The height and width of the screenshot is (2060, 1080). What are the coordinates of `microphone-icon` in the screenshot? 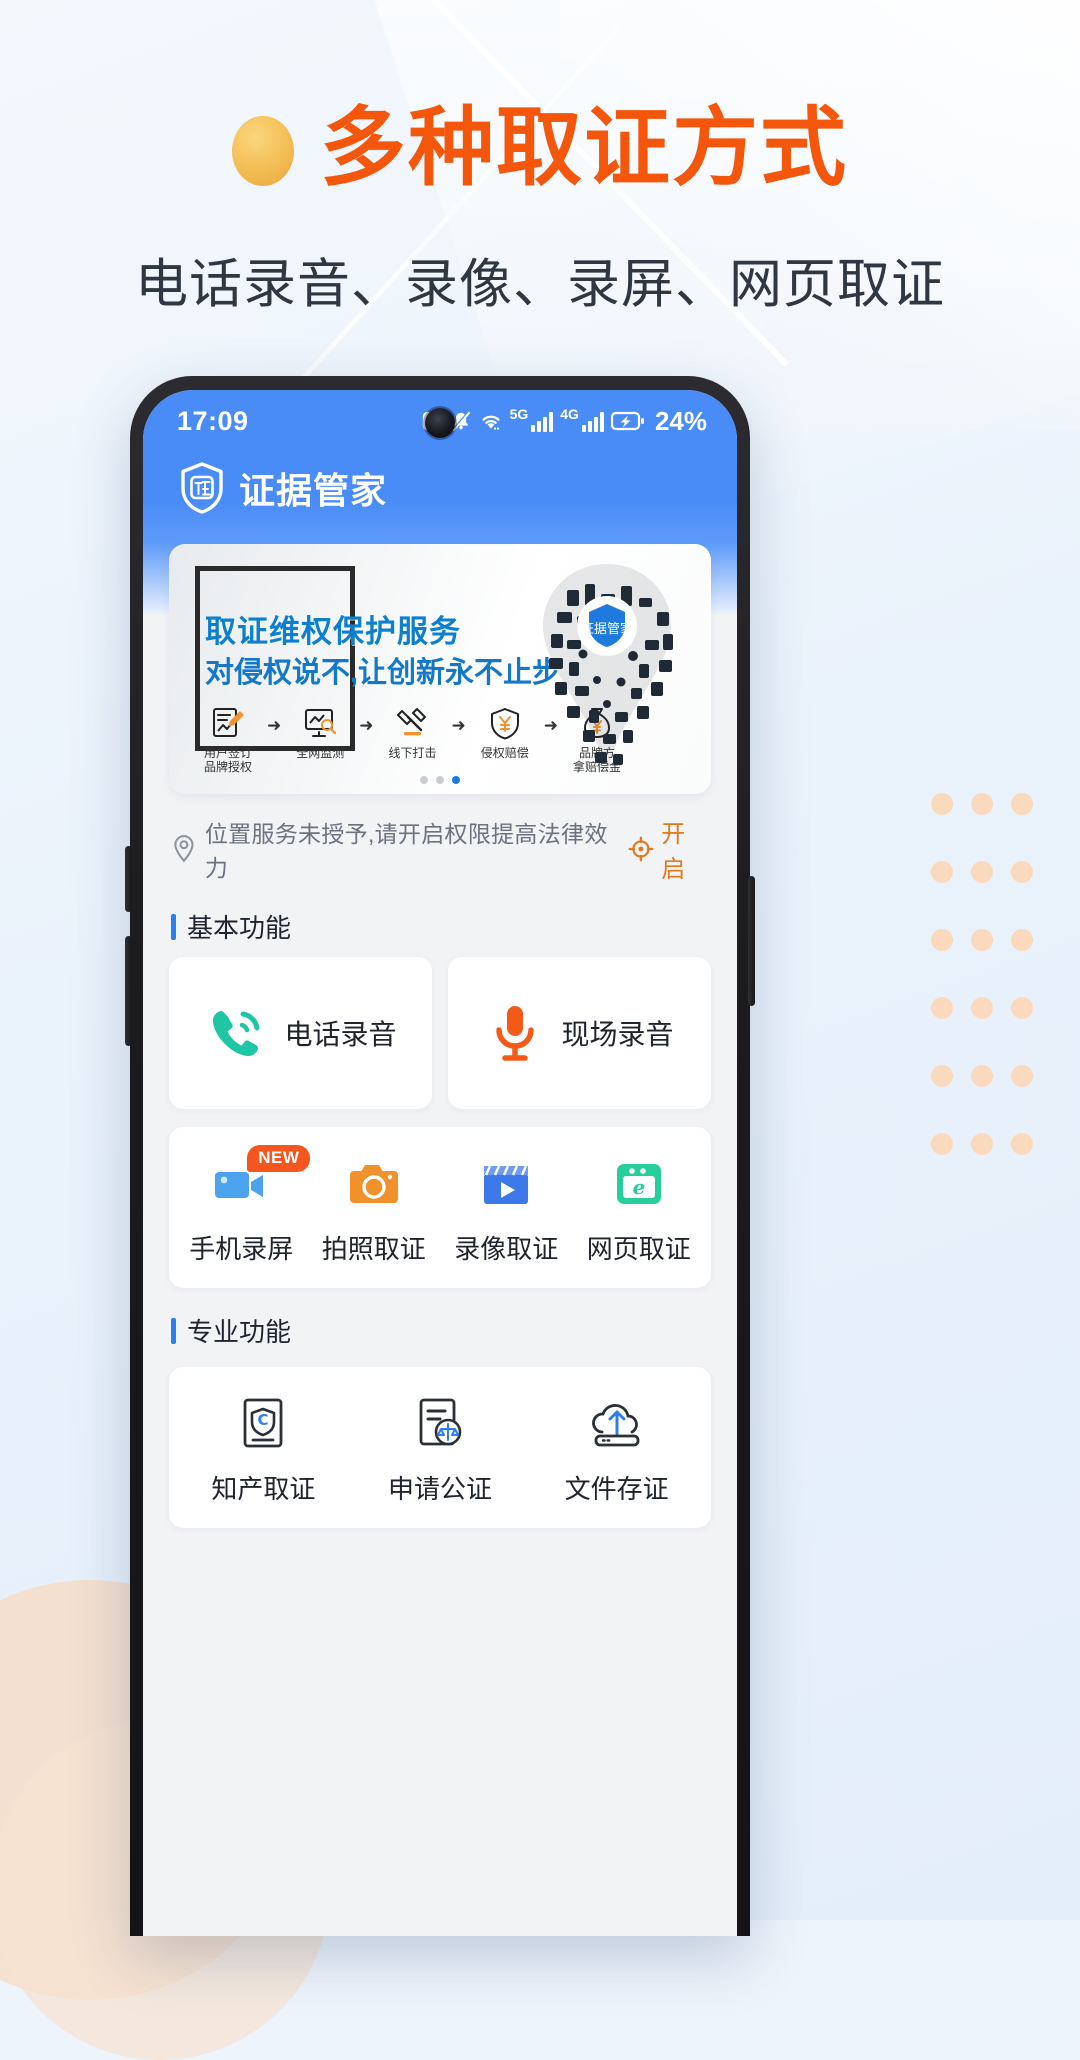 It's located at (515, 1033).